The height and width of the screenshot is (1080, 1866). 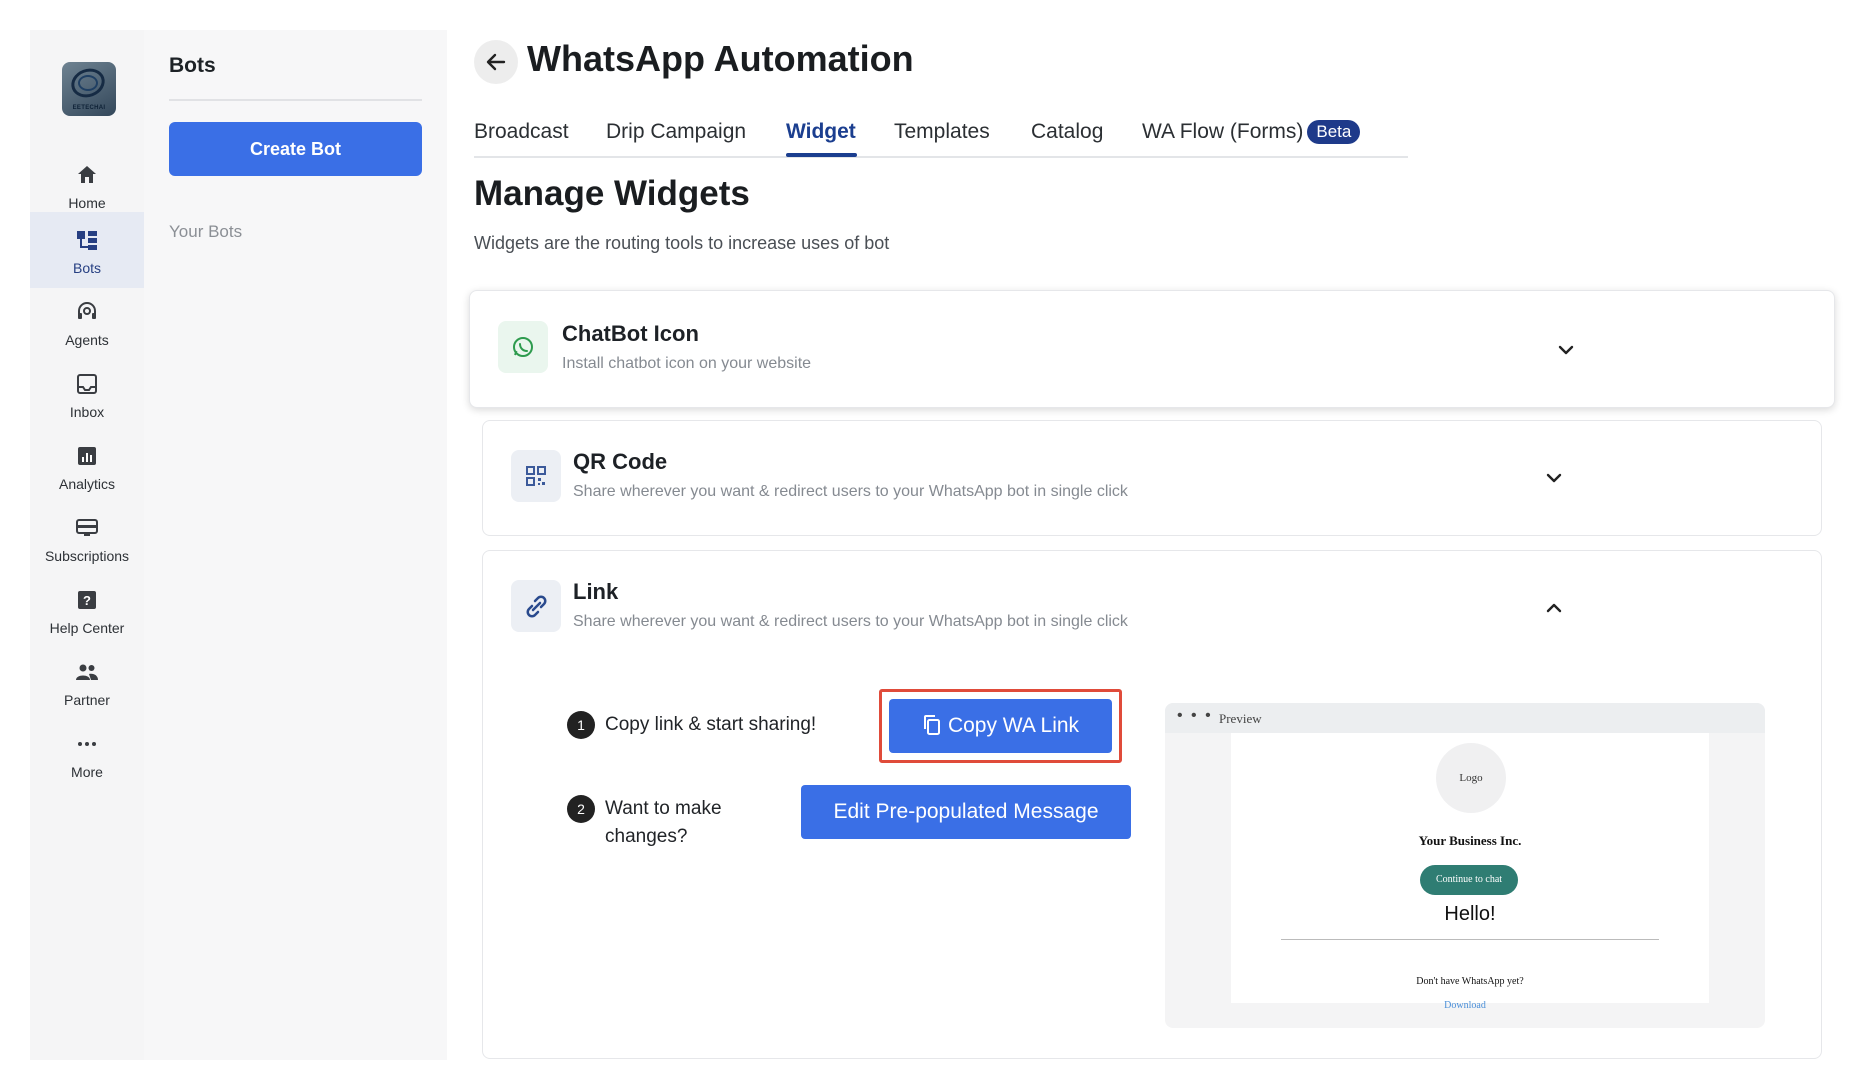 I want to click on nav-label-analytics: Analytics, so click(x=87, y=484).